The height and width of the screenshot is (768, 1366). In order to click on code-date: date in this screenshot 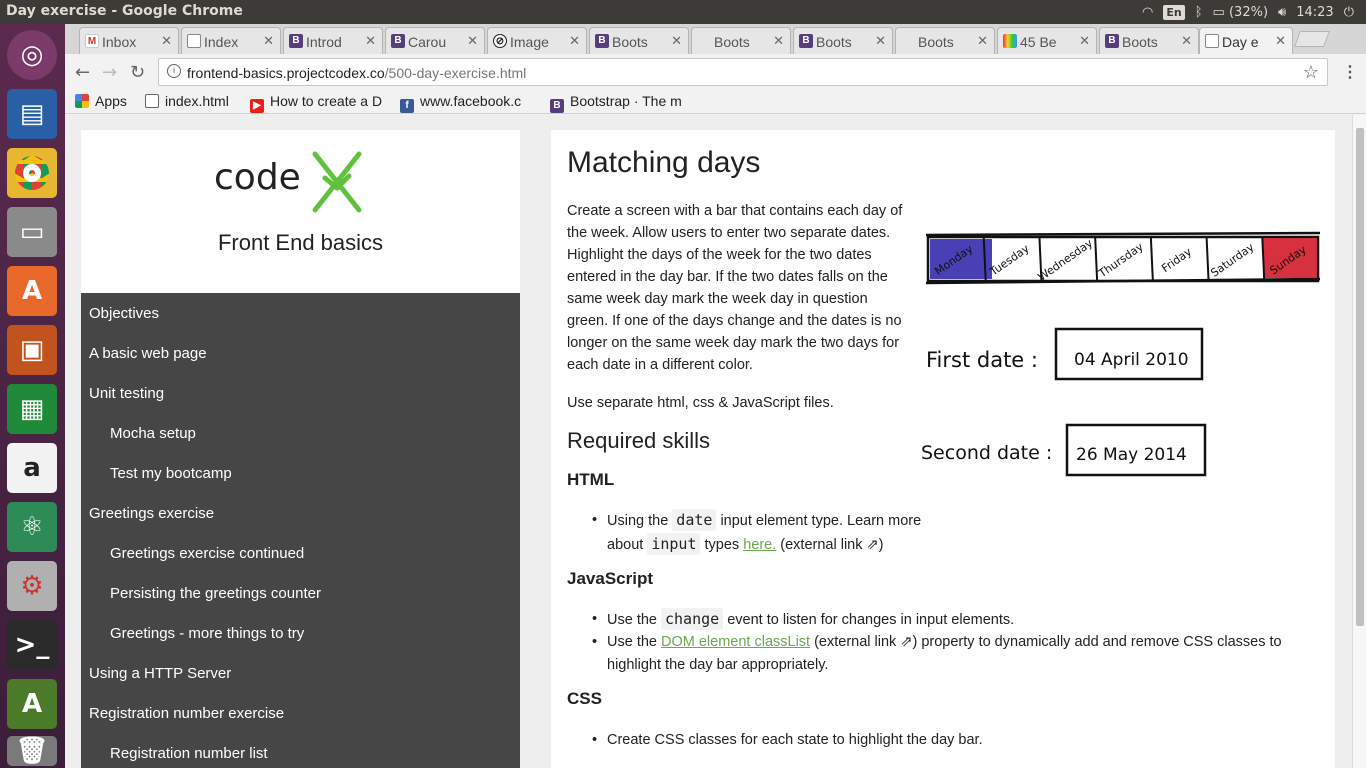, I will do `click(694, 520)`.